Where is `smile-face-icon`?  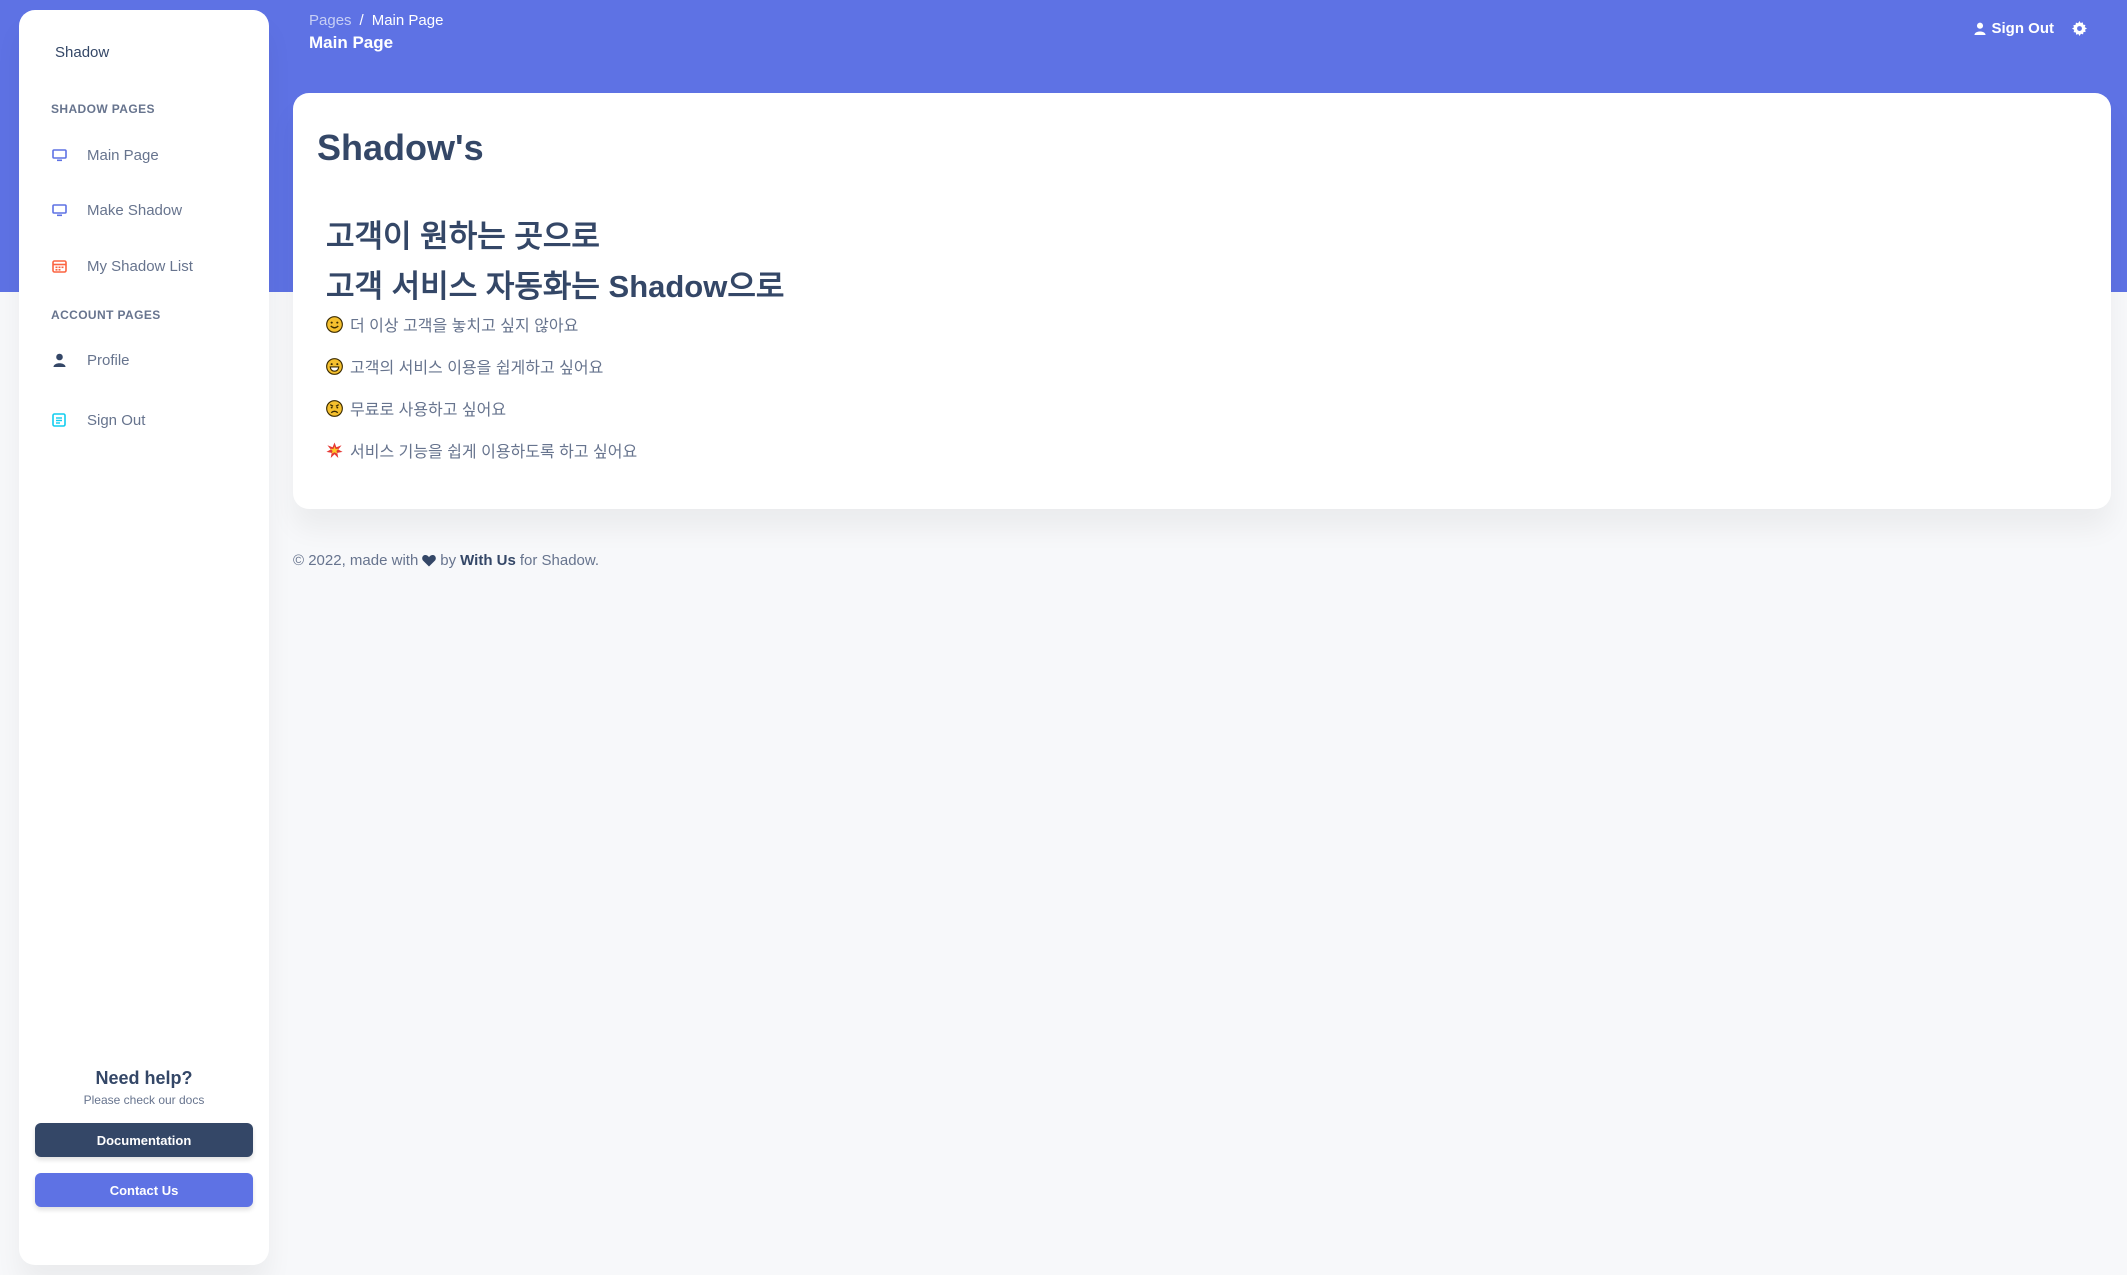 smile-face-icon is located at coordinates (334, 324).